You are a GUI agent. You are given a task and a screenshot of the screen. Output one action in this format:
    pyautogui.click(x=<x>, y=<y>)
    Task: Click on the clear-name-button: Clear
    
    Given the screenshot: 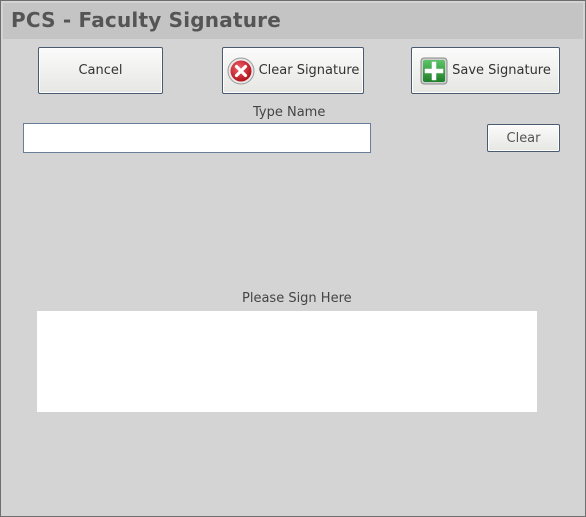 What is the action you would take?
    pyautogui.click(x=523, y=138)
    